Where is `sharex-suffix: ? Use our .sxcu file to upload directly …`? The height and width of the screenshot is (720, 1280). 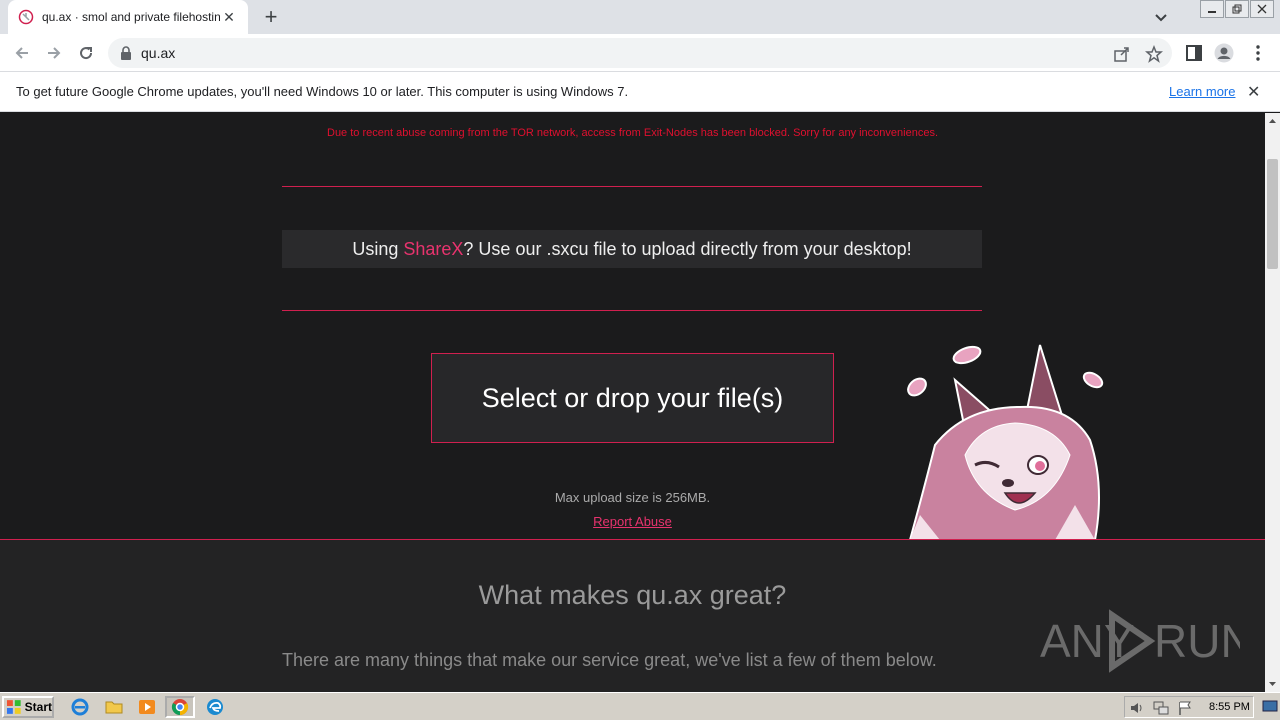 sharex-suffix: ? Use our .sxcu file to upload directly … is located at coordinates (687, 249).